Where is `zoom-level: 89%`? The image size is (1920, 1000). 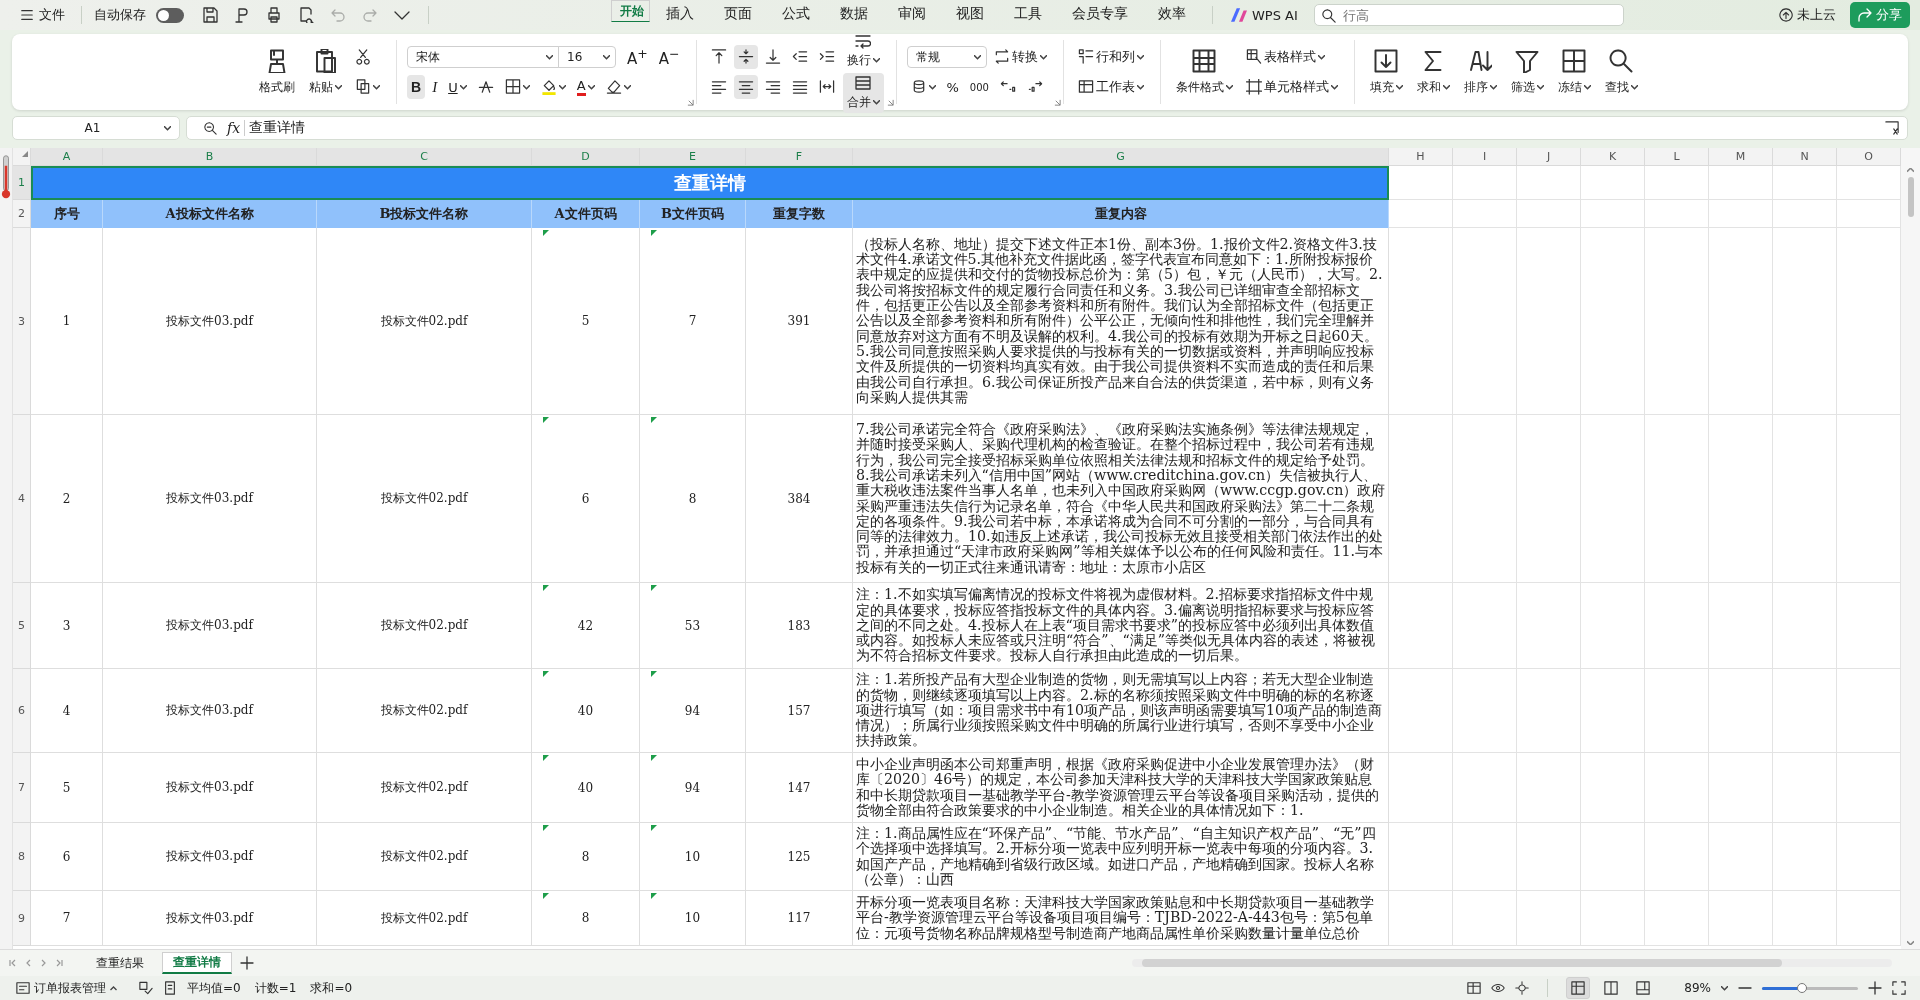
zoom-level: 89% is located at coordinates (1697, 988).